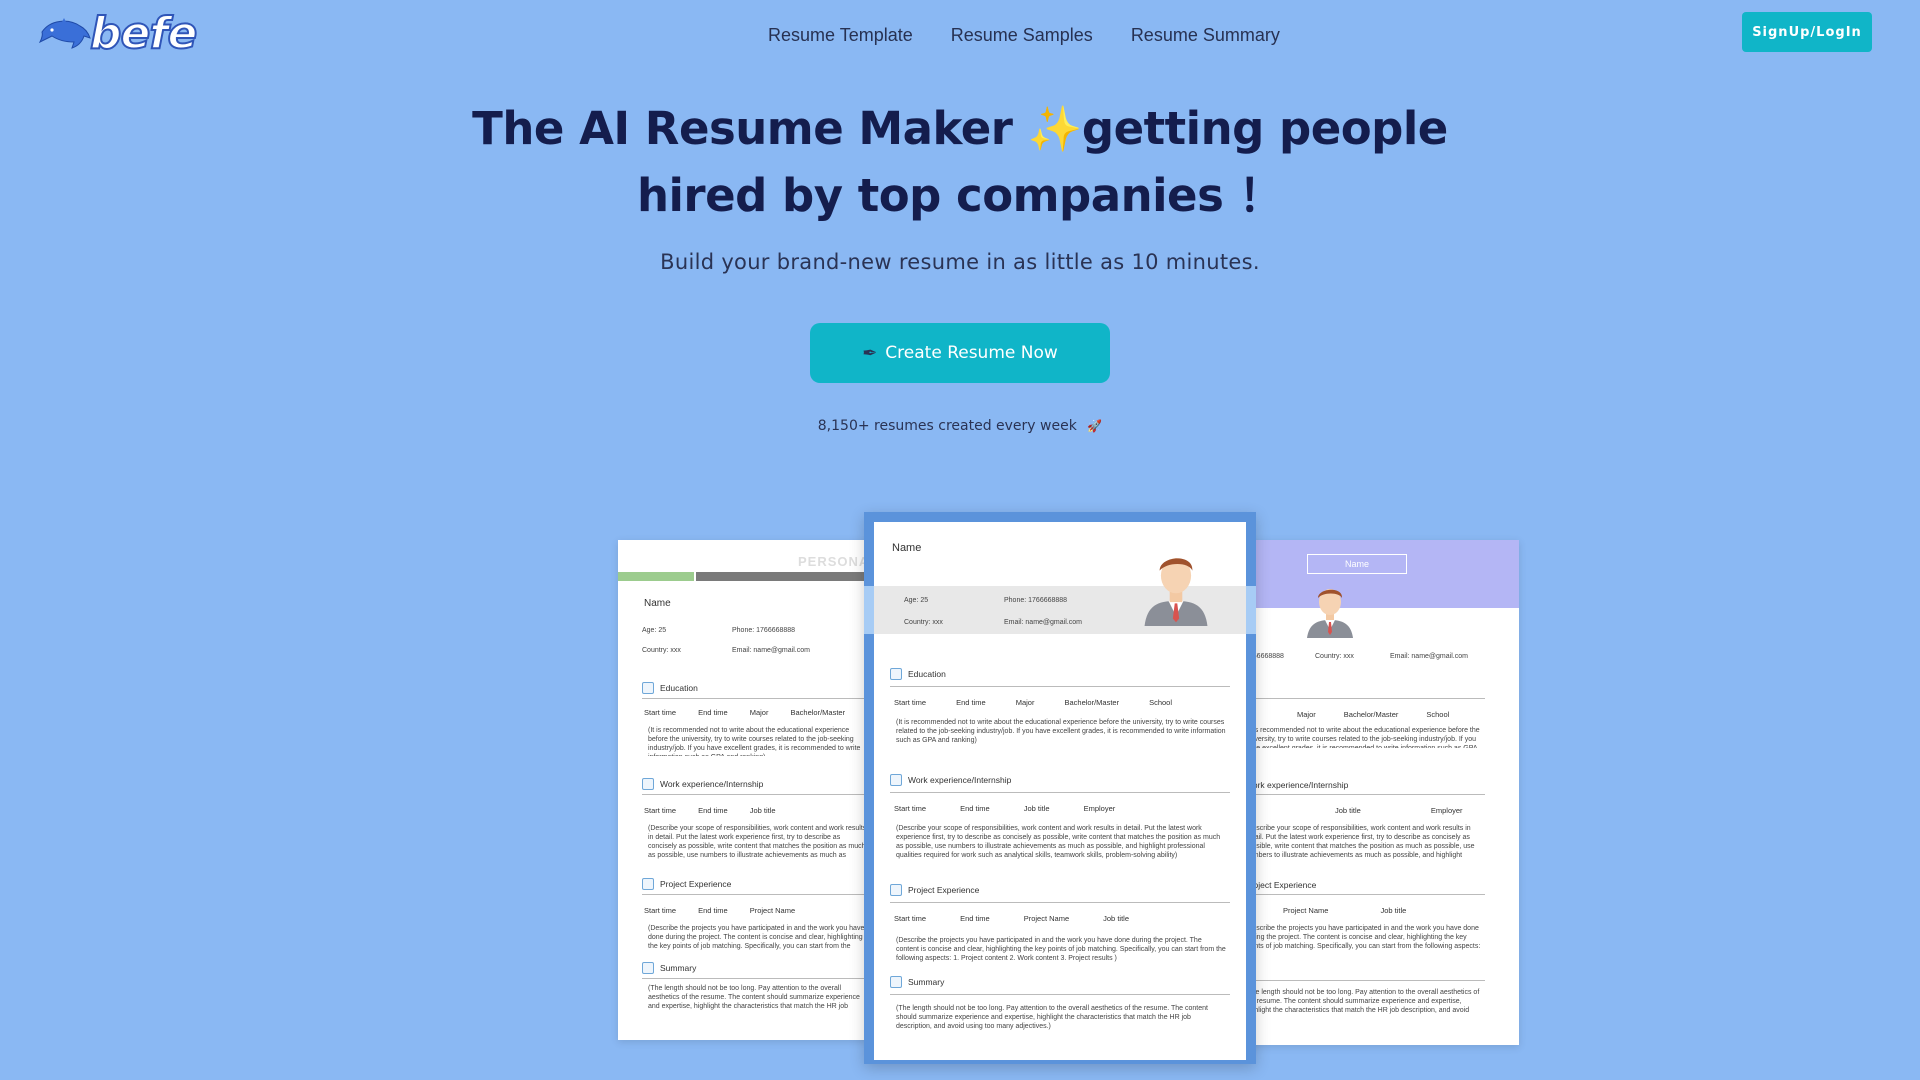 This screenshot has height=1080, width=1920. Describe the element at coordinates (960, 195) in the screenshot. I see `hero-title-line-2: hired by top companies ！` at that location.